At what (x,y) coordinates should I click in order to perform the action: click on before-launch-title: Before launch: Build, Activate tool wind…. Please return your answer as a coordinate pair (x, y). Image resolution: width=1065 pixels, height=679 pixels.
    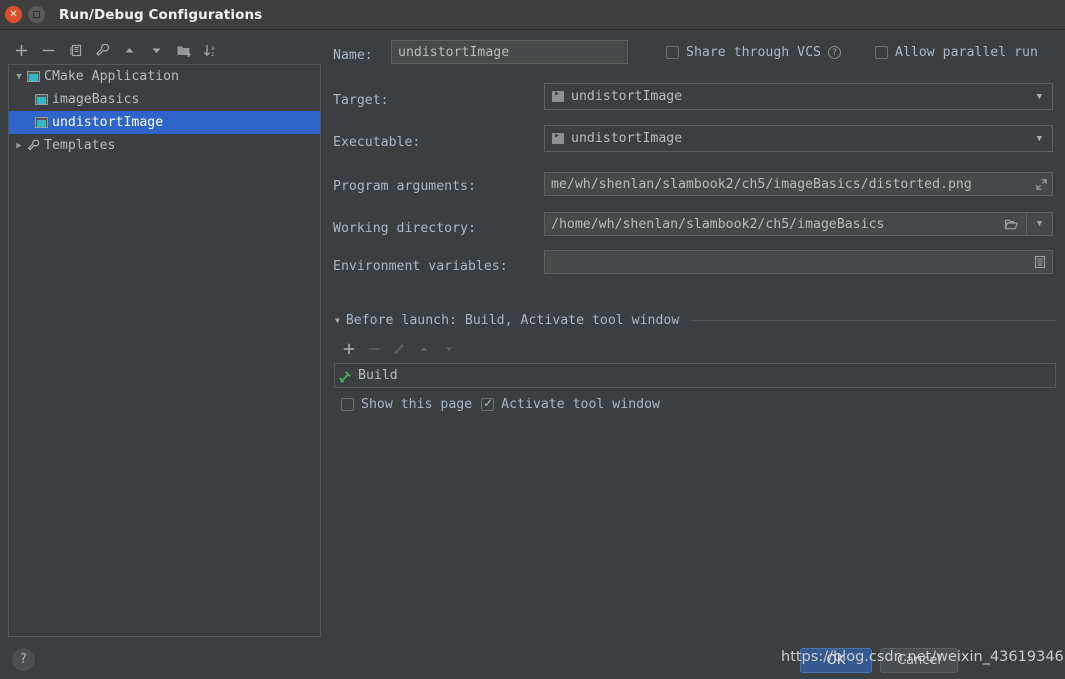
    Looking at the image, I should click on (512, 320).